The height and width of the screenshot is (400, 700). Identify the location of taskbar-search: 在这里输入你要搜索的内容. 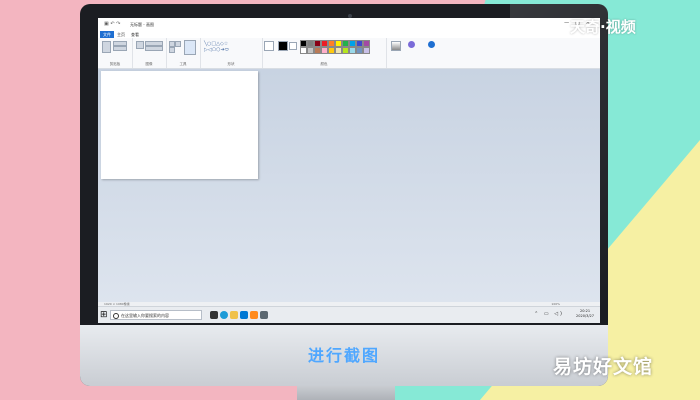
(156, 315).